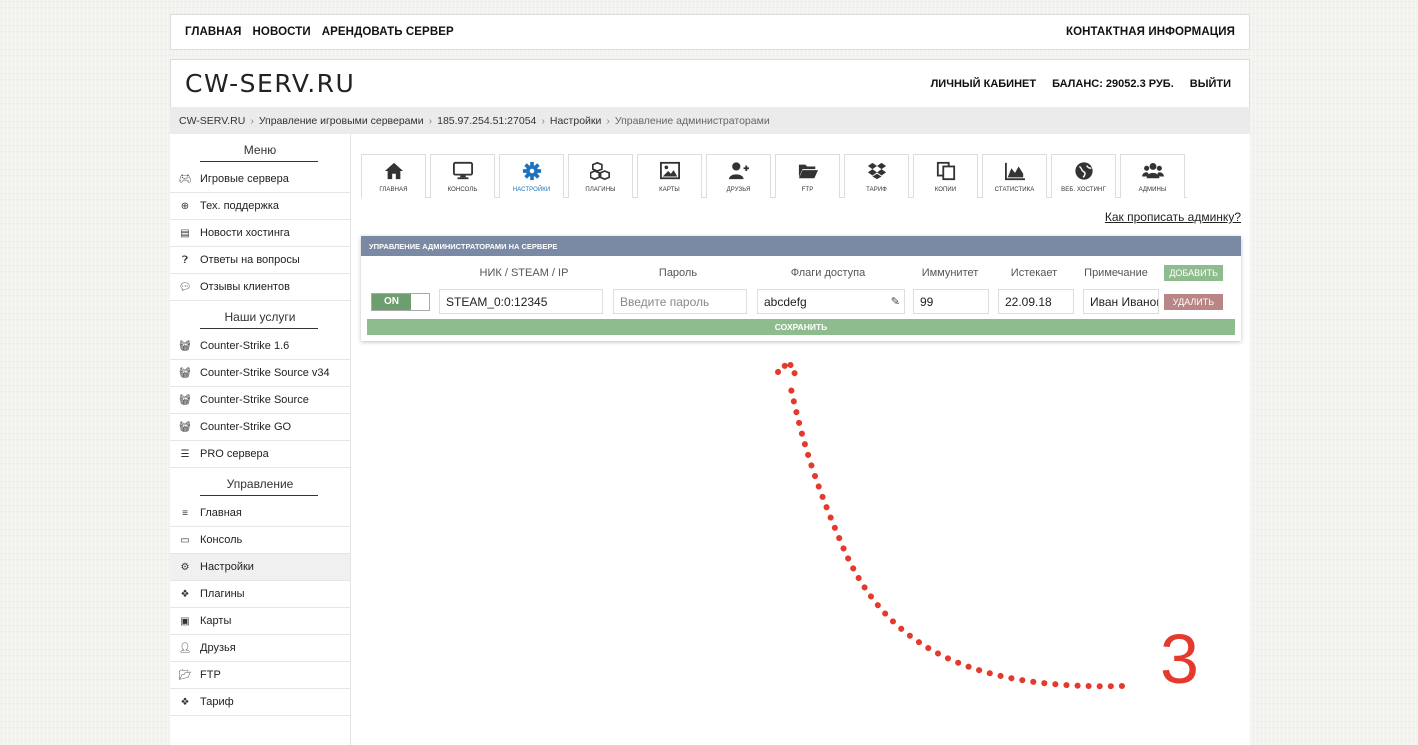 The image size is (1418, 745). Describe the element at coordinates (1083, 171) in the screenshot. I see `globe-icon` at that location.